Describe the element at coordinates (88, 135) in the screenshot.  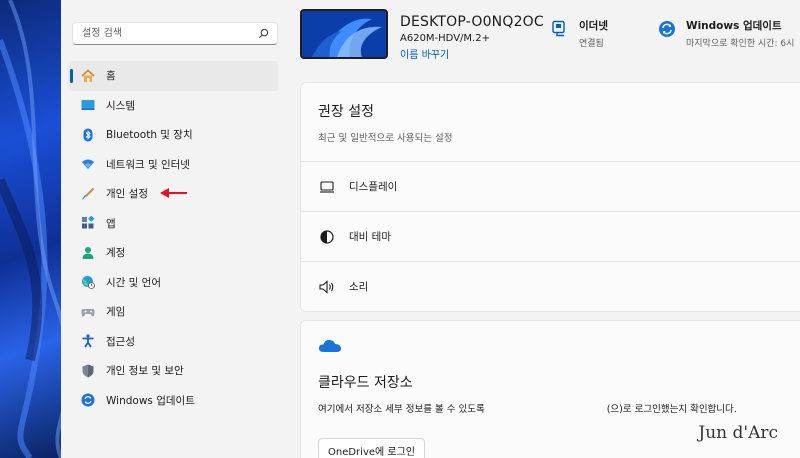
I see `bluetooth-icon` at that location.